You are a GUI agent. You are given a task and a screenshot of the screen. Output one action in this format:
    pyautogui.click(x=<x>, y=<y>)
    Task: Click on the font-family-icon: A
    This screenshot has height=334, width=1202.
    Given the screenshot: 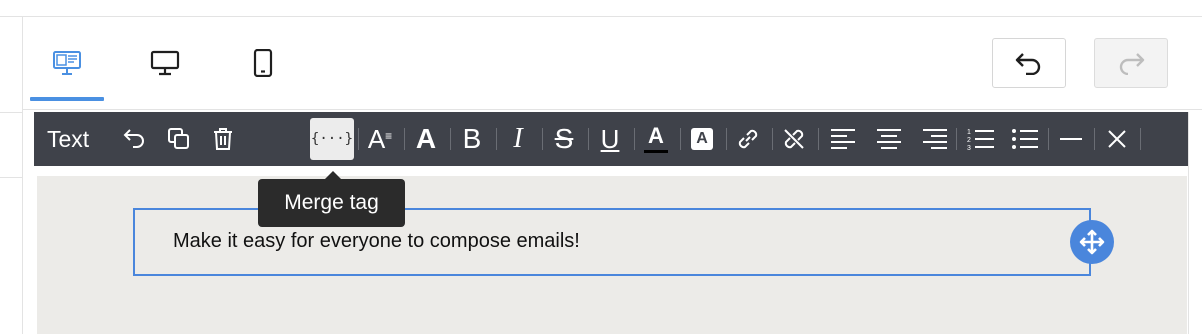 What is the action you would take?
    pyautogui.click(x=426, y=138)
    